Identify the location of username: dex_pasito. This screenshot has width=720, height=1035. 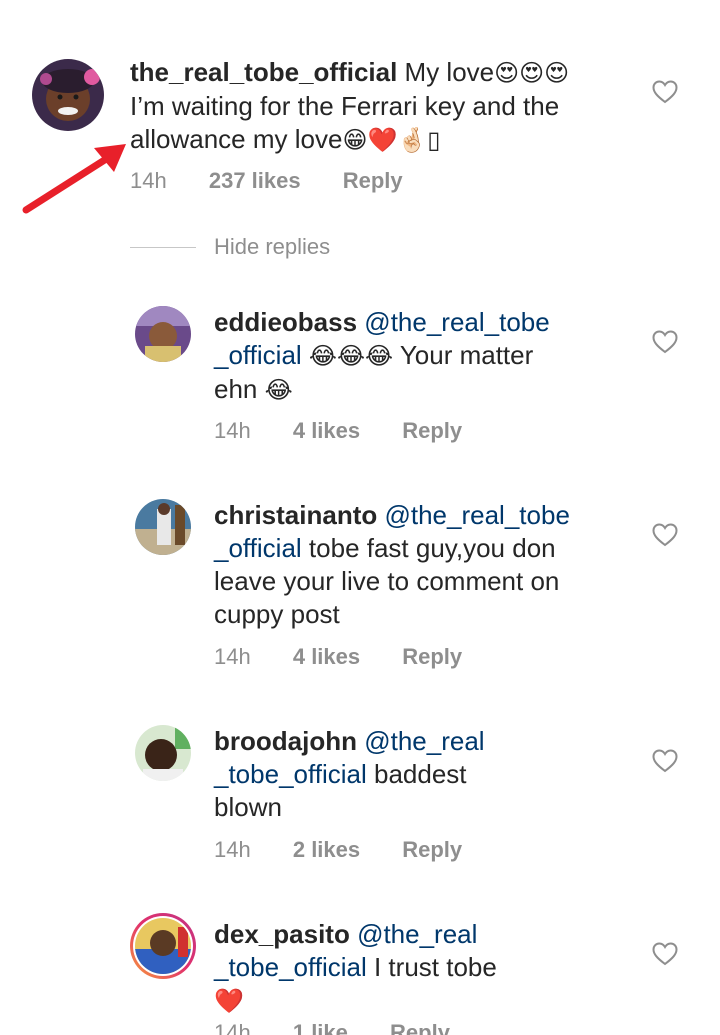
(282, 934).